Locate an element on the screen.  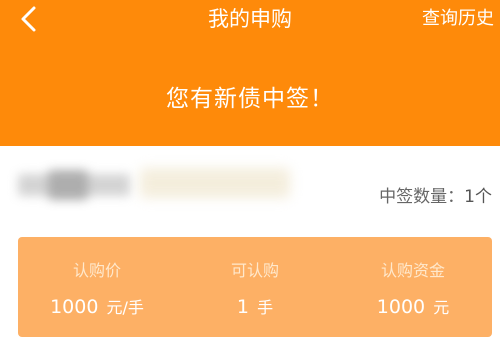
price-label: 认购价 is located at coordinates (96, 270).